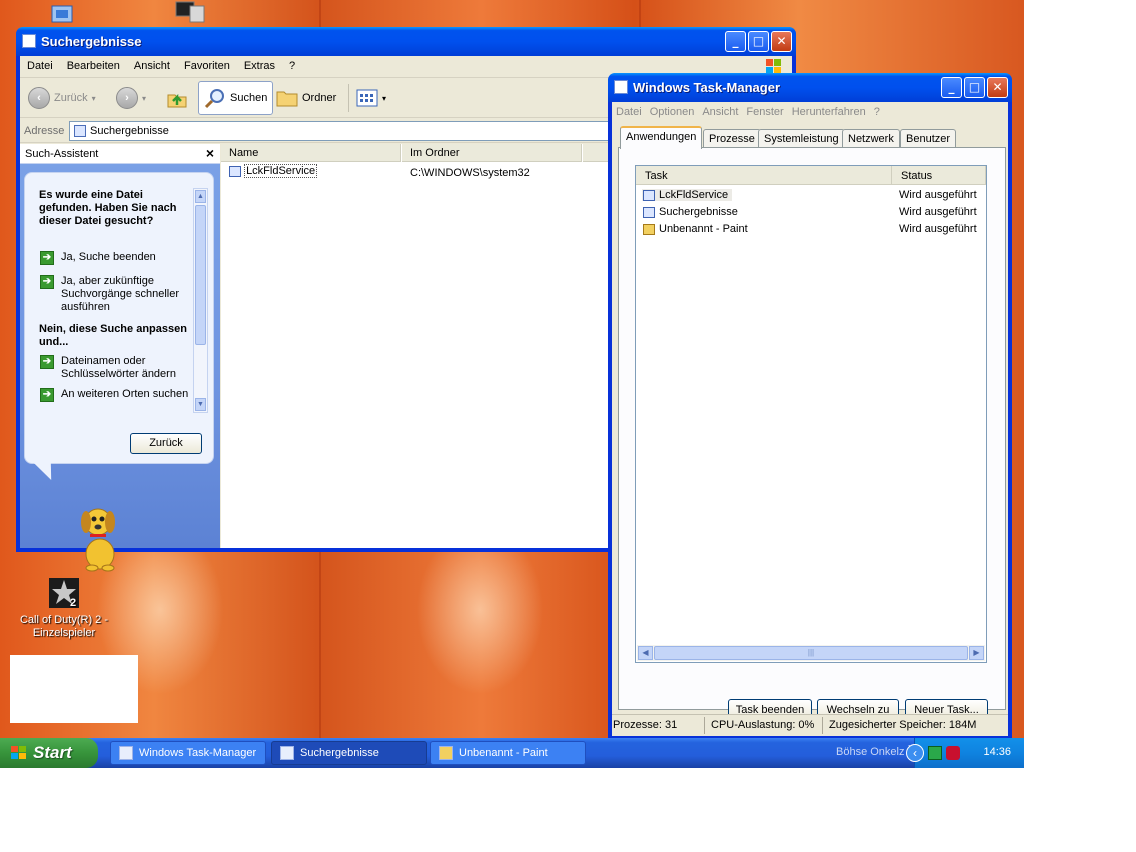  Describe the element at coordinates (915, 753) in the screenshot. I see `tray-expand-icon: ‹` at that location.